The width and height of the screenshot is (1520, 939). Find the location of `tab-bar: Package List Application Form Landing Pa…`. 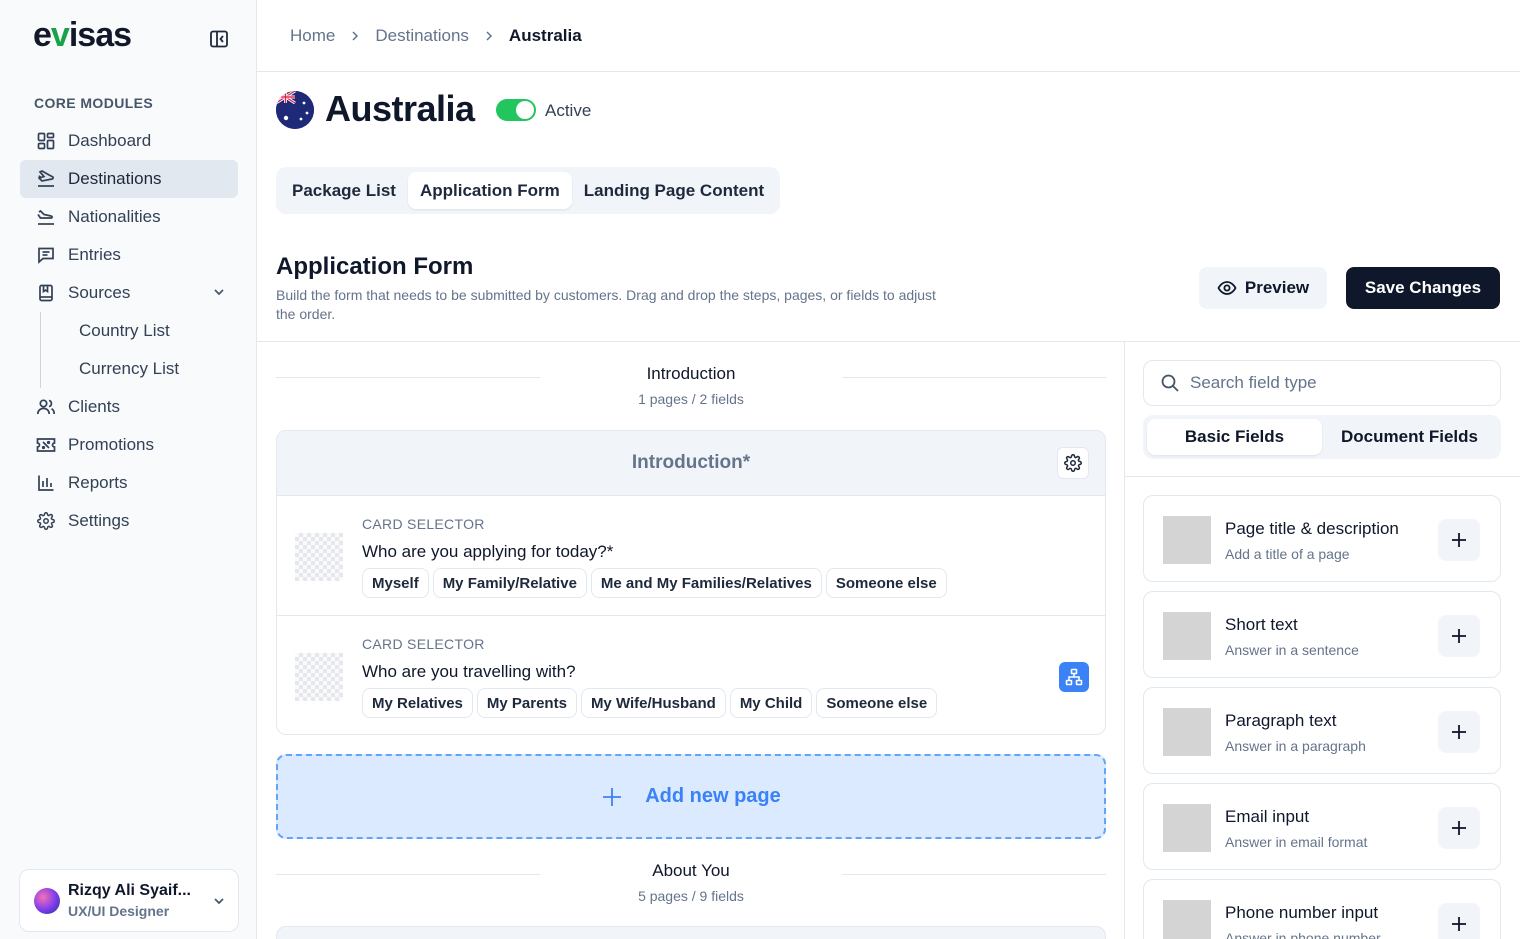

tab-bar: Package List Application Form Landing Pa… is located at coordinates (528, 190).